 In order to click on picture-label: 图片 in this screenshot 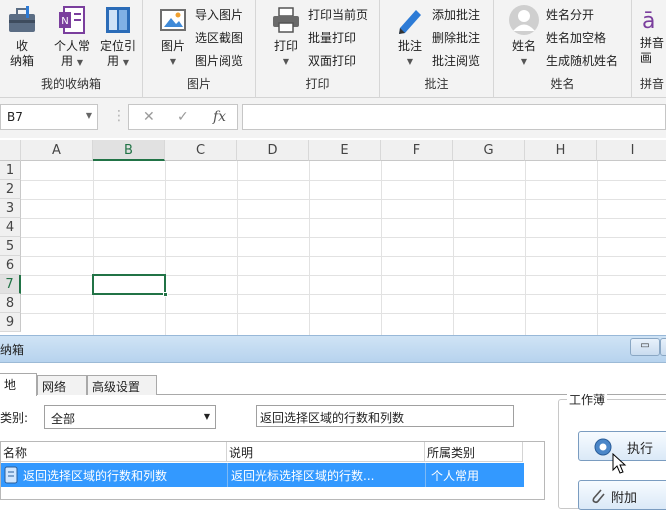, I will do `click(172, 46)`.